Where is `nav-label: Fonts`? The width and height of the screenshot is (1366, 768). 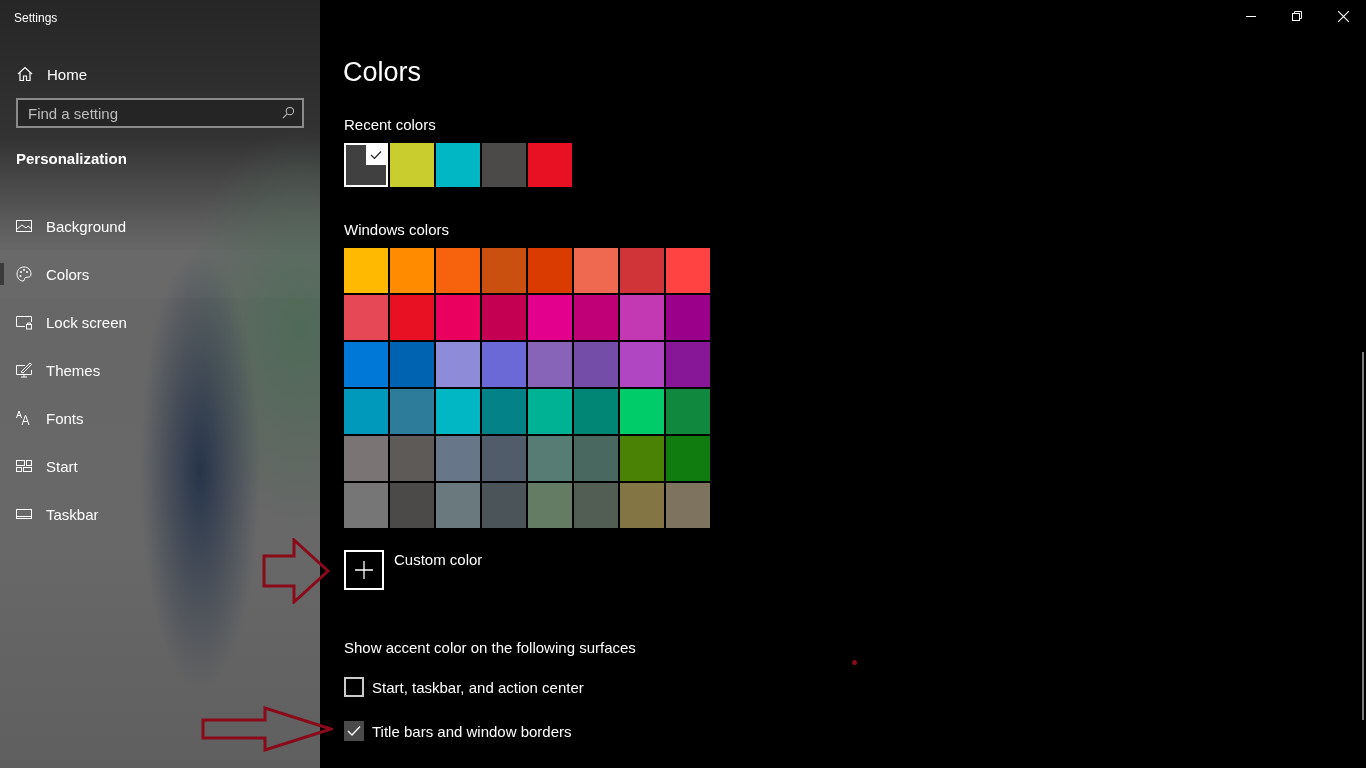
nav-label: Fonts is located at coordinates (65, 418).